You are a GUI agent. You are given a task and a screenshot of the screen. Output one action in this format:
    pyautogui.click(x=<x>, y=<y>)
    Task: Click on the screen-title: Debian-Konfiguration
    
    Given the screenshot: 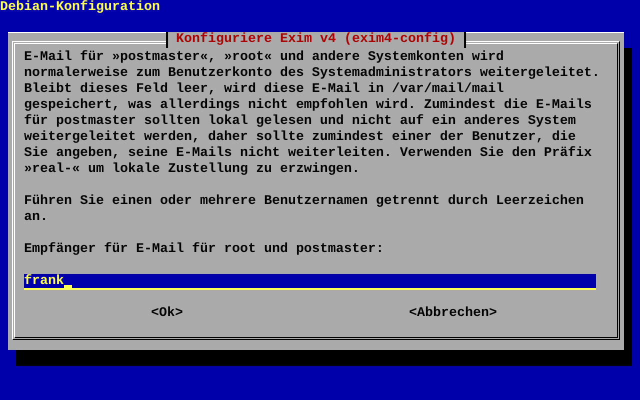 What is the action you would take?
    pyautogui.click(x=80, y=8)
    